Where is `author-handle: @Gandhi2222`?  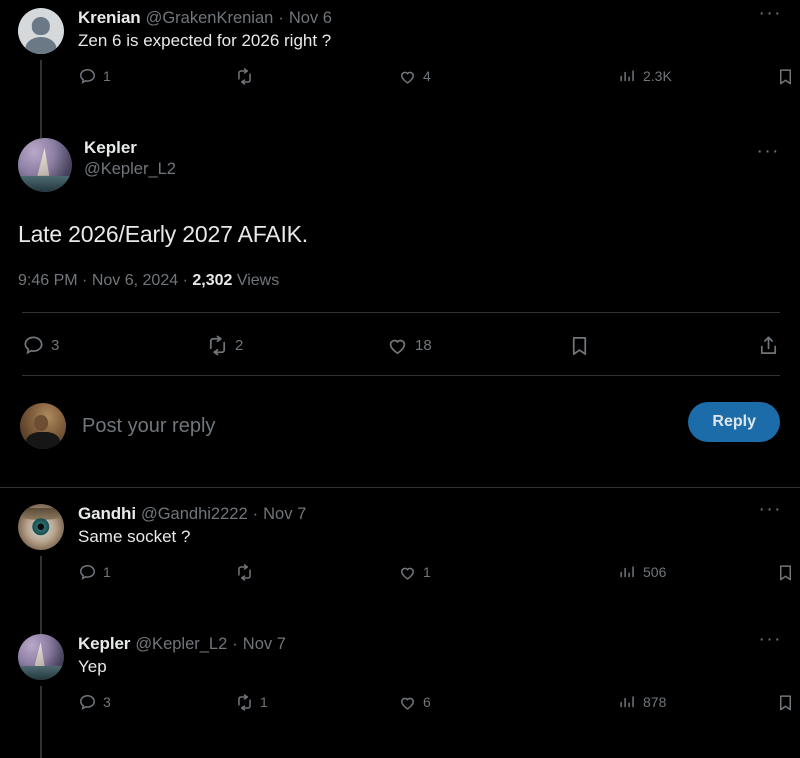 author-handle: @Gandhi2222 is located at coordinates (194, 514).